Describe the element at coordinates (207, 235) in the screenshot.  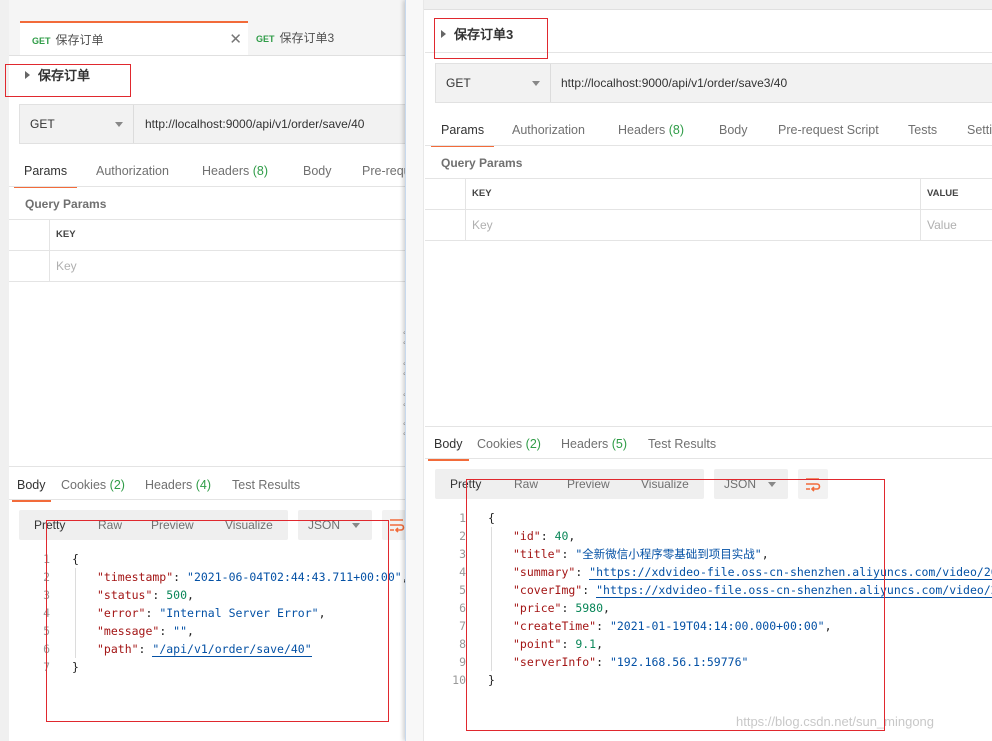
I see `table-header-row: KEY` at that location.